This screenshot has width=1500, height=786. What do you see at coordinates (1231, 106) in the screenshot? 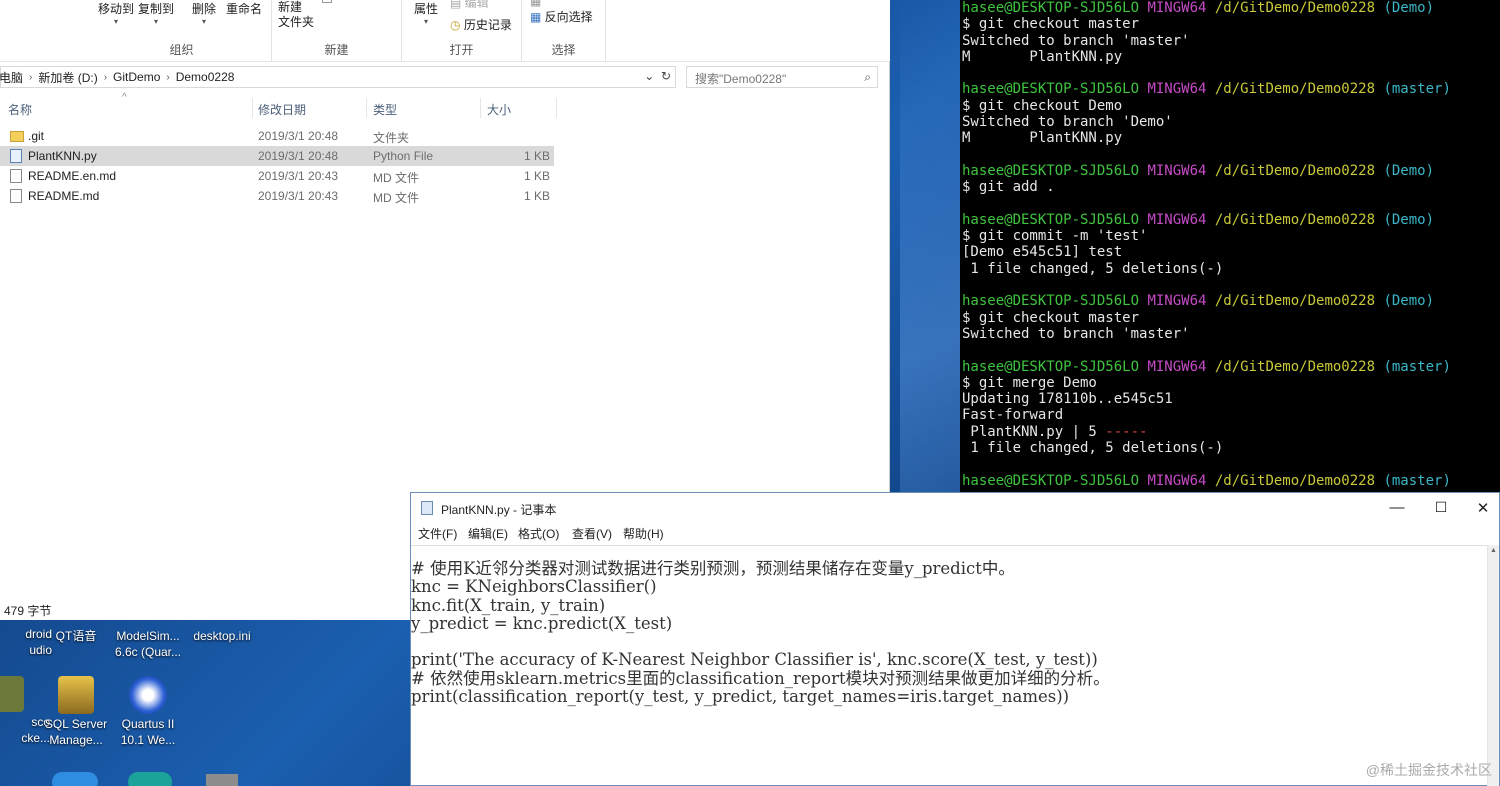
I see `terminal-line: $ git checkout Demo` at bounding box center [1231, 106].